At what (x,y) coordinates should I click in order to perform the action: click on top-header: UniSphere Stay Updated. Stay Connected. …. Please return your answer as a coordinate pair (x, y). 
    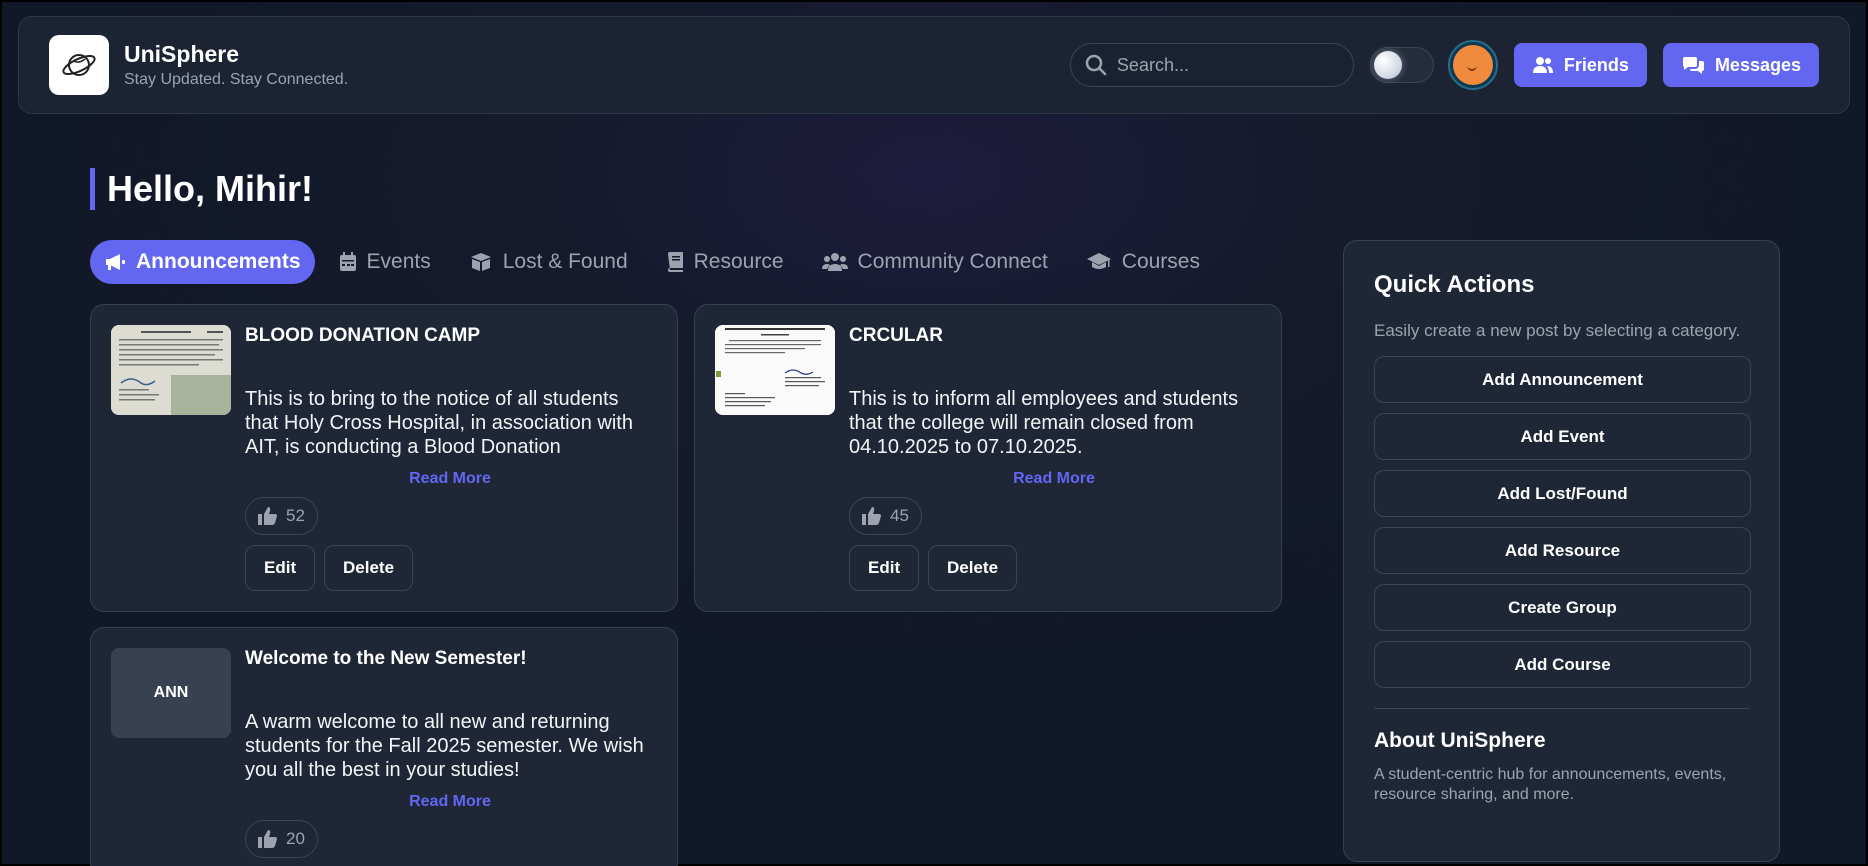
    Looking at the image, I should click on (934, 65).